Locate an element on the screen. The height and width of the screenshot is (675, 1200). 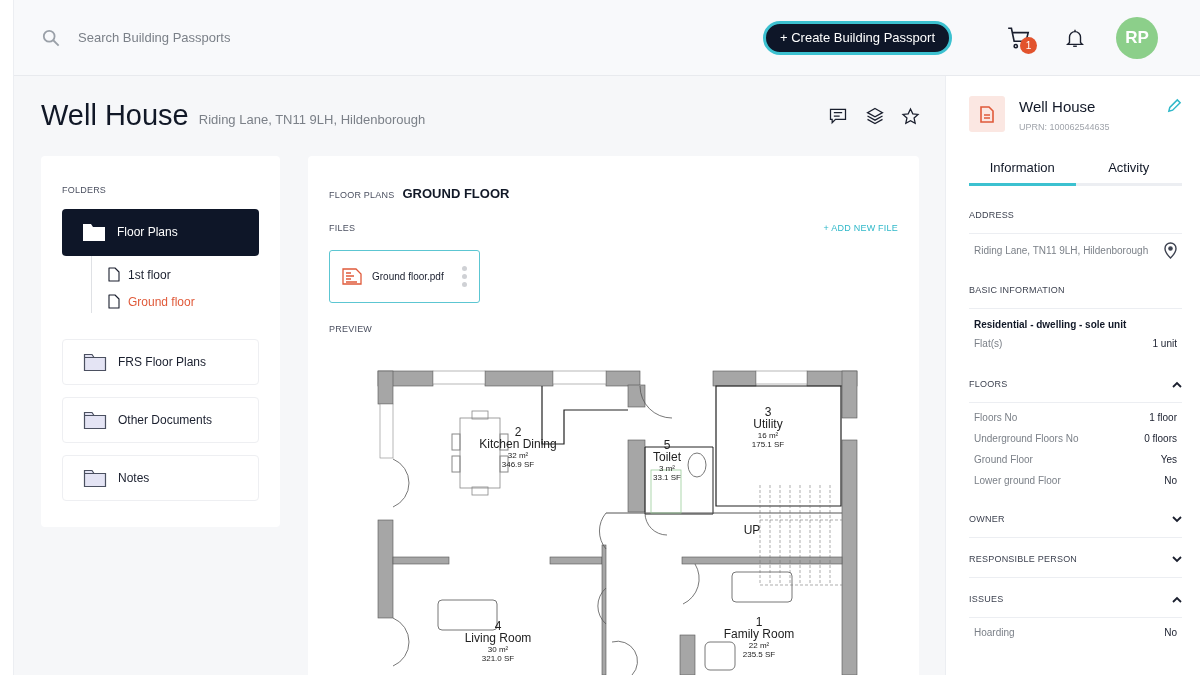
file-tree-item: 1st floor is located at coordinates (183, 274).